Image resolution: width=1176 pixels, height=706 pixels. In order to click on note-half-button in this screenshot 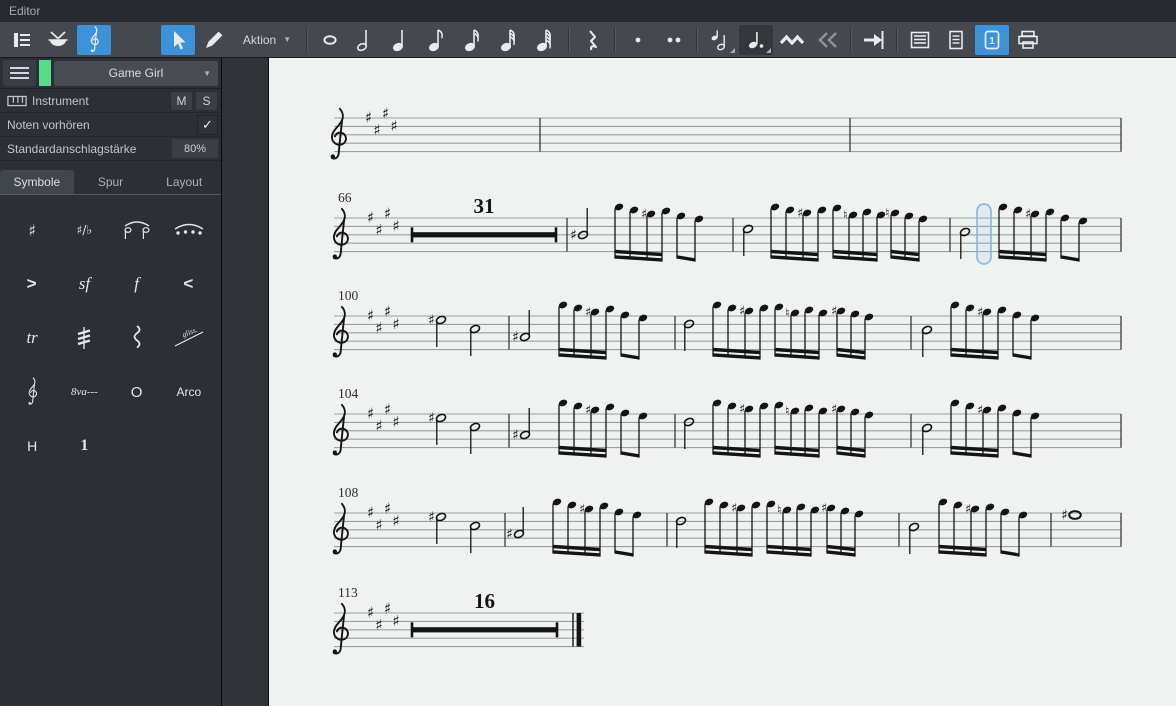, I will do `click(366, 40)`.